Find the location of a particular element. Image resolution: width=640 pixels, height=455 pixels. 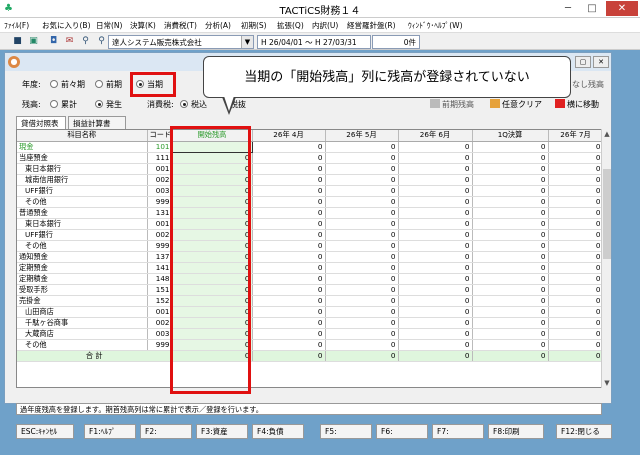

inner-restore-icon: ▢ is located at coordinates (583, 62).